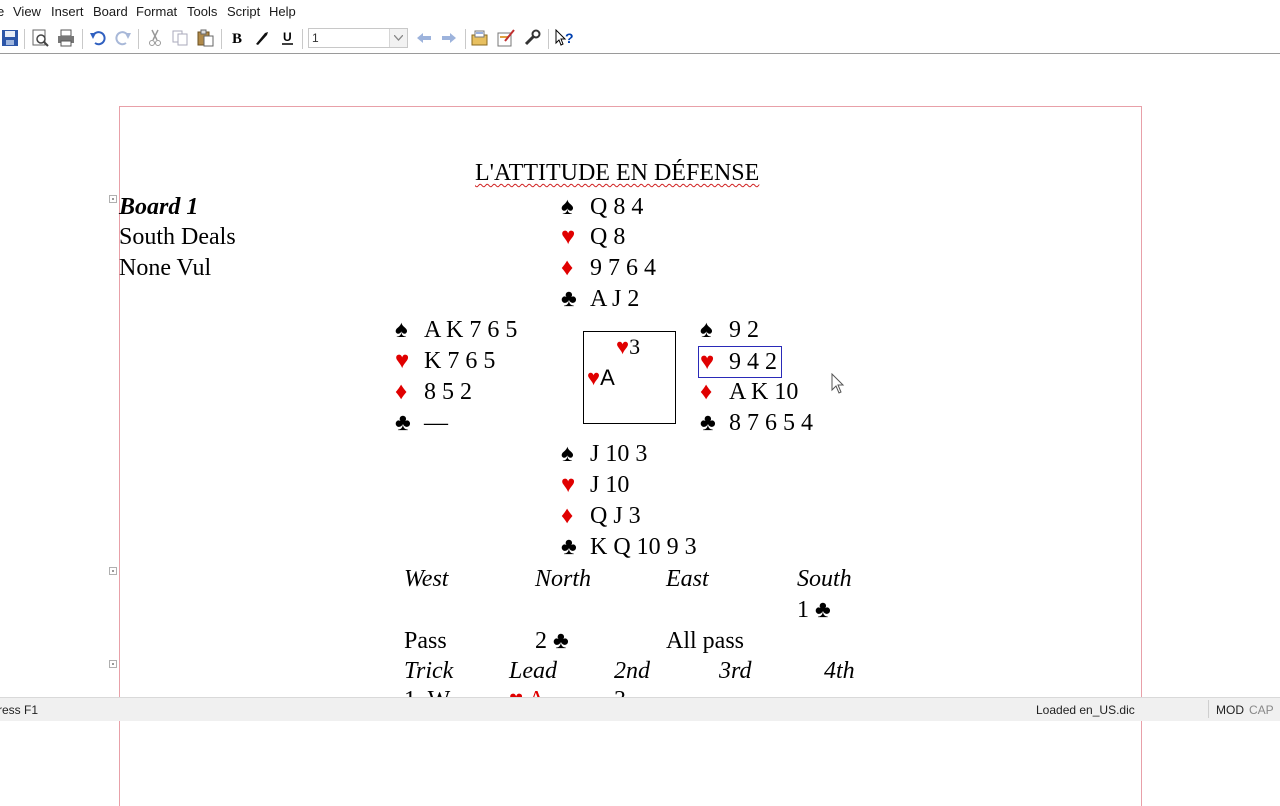  I want to click on south-clubs: ♣ K Q 10 9 3, so click(629, 547).